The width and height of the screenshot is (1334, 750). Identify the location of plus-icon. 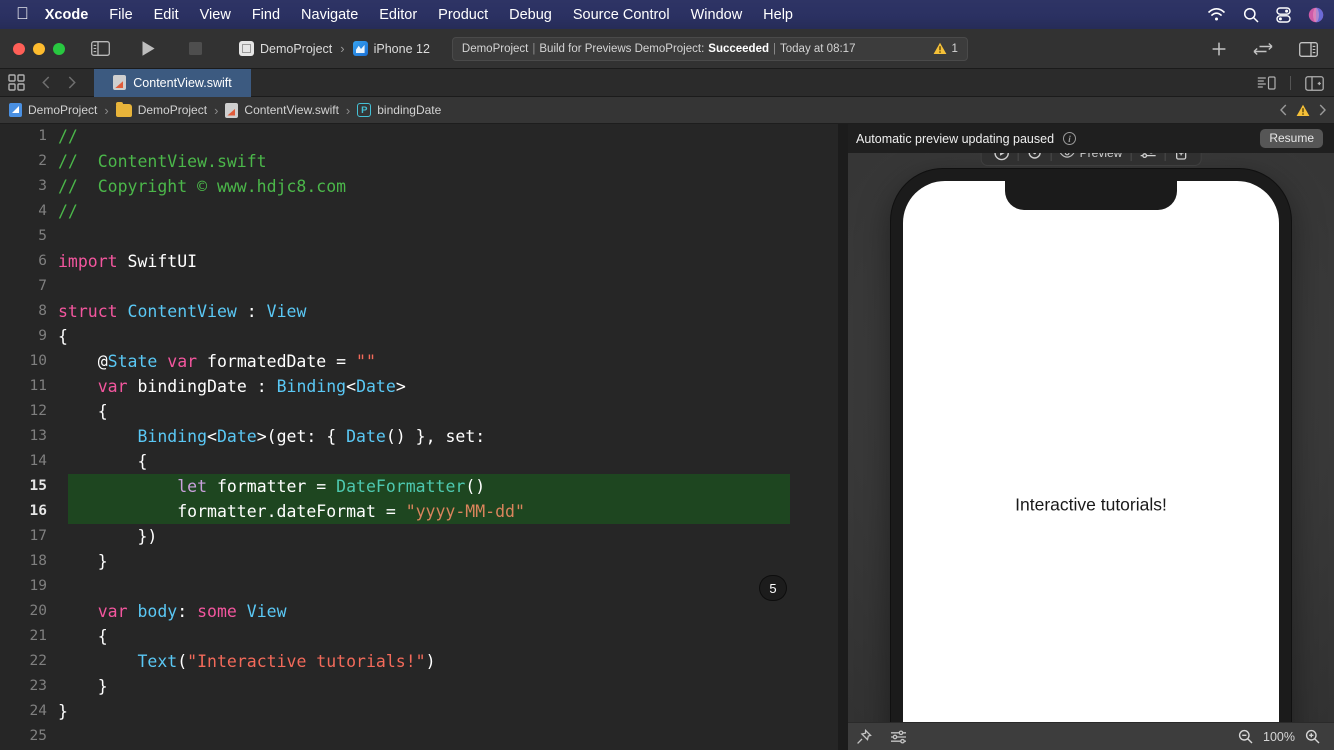
(1219, 49).